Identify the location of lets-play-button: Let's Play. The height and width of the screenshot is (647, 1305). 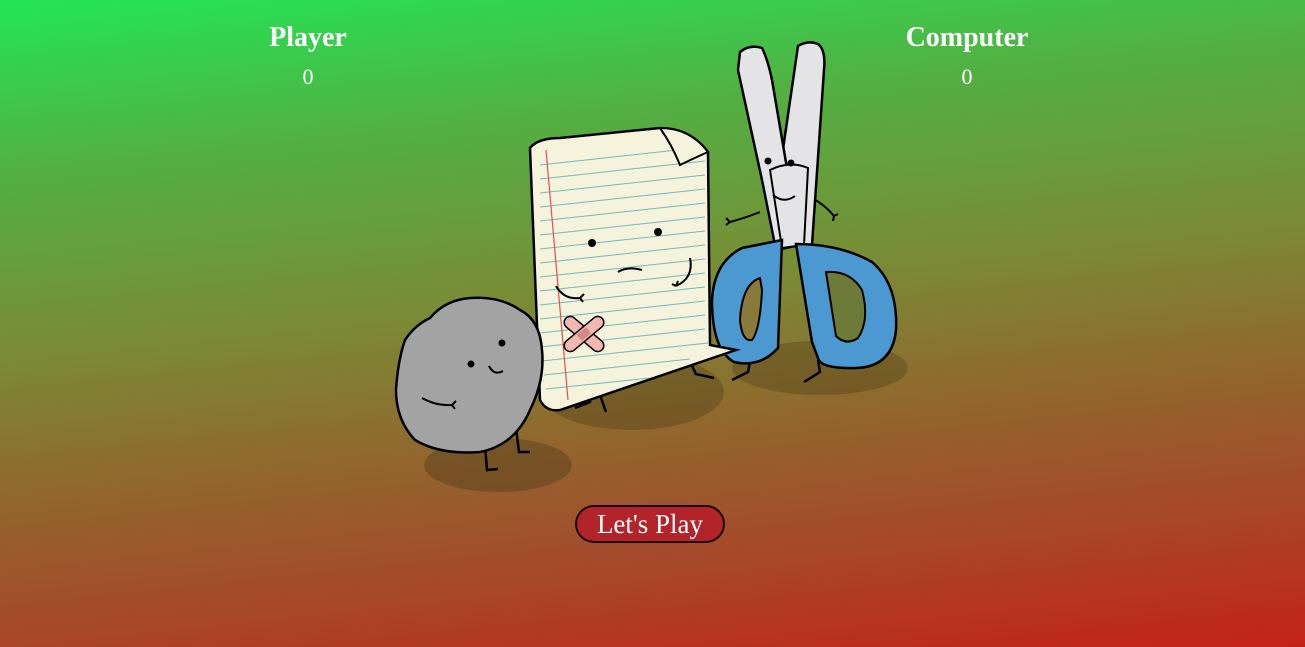
(650, 524).